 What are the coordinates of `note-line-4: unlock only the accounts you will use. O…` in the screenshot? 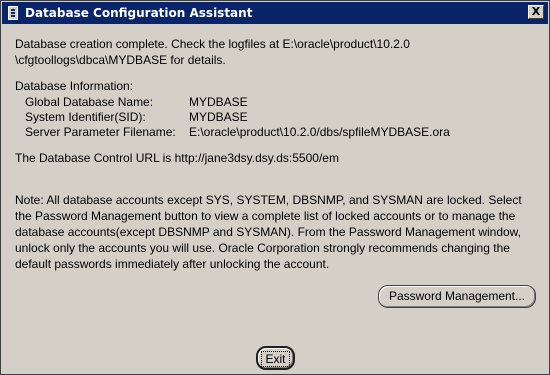 It's located at (262, 248).